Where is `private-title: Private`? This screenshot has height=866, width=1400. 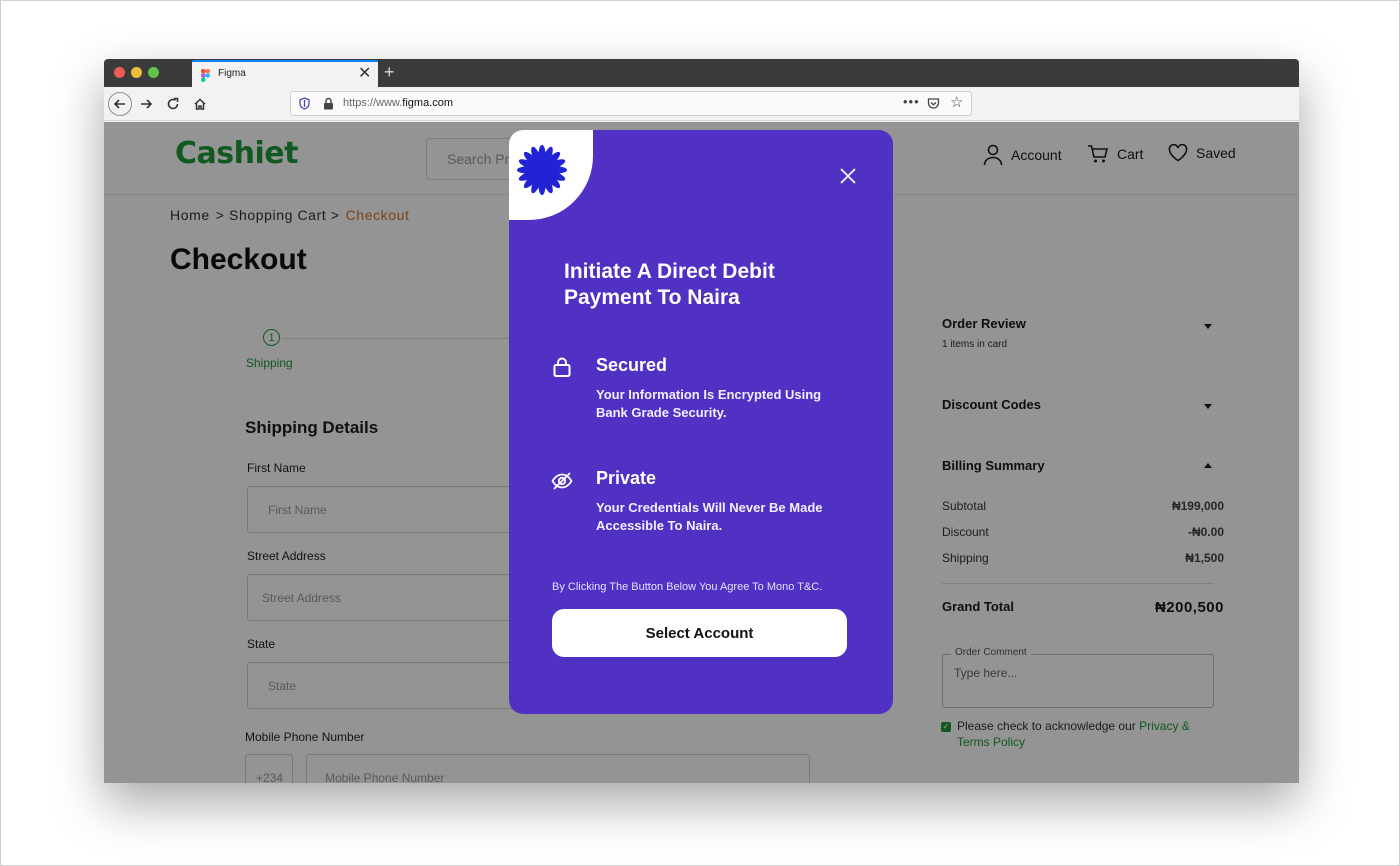
private-title: Private is located at coordinates (626, 478).